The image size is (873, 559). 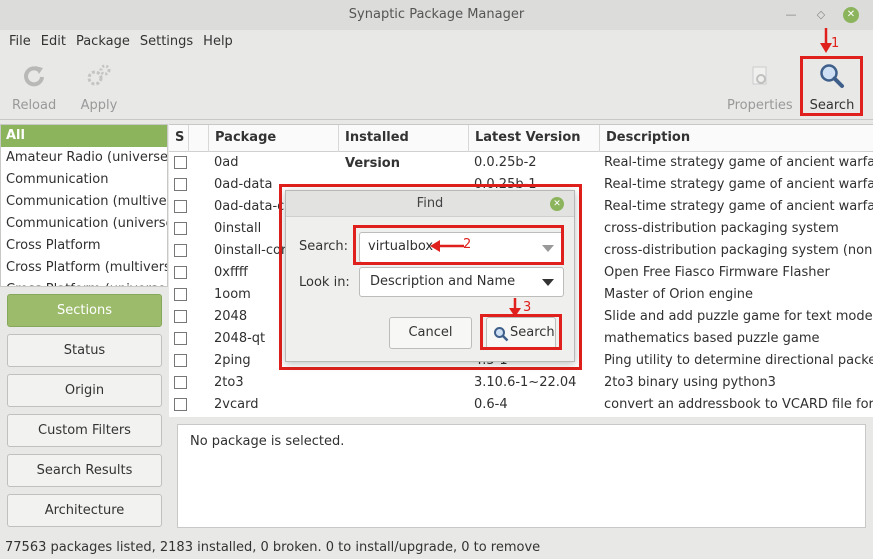 What do you see at coordinates (84, 350) in the screenshot?
I see `status-button: Status` at bounding box center [84, 350].